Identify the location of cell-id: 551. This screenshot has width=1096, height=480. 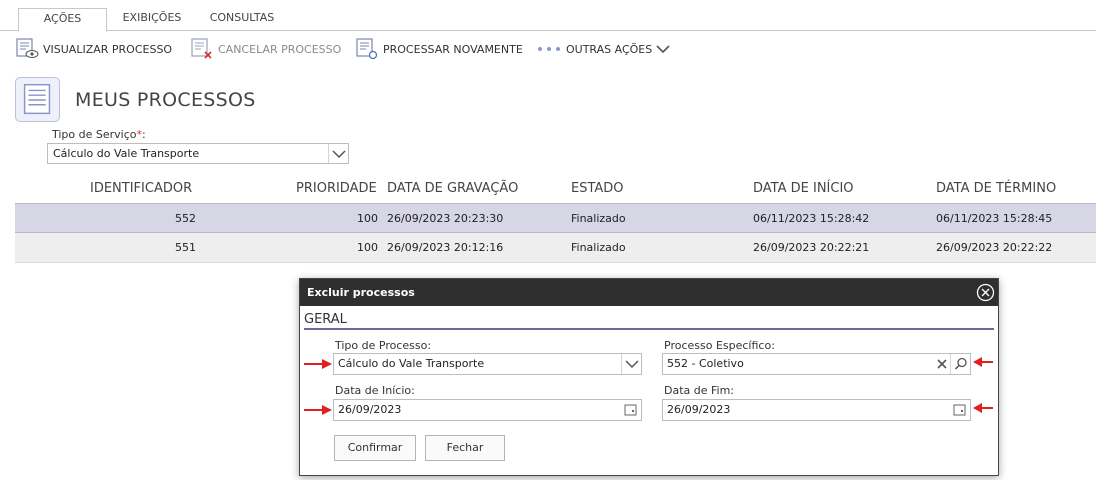
(185, 247).